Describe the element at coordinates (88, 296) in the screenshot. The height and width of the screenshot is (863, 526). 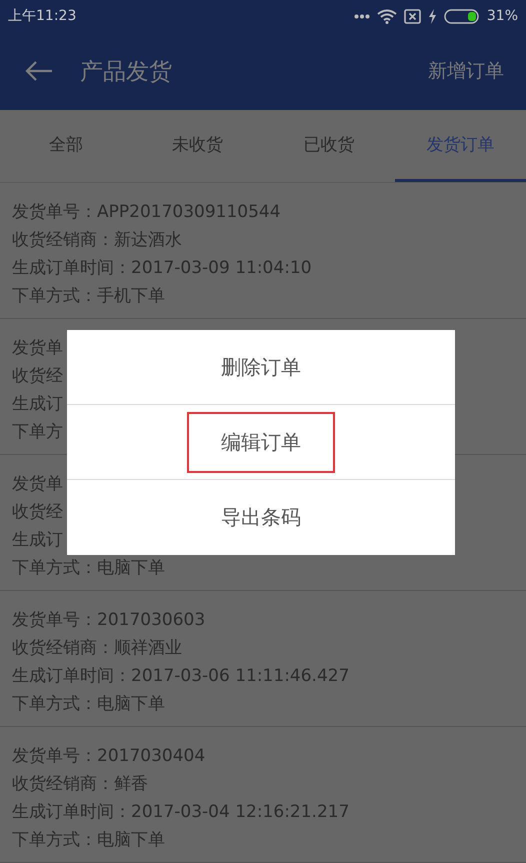
I see `order-detail-text: 下单方式：手机下单` at that location.